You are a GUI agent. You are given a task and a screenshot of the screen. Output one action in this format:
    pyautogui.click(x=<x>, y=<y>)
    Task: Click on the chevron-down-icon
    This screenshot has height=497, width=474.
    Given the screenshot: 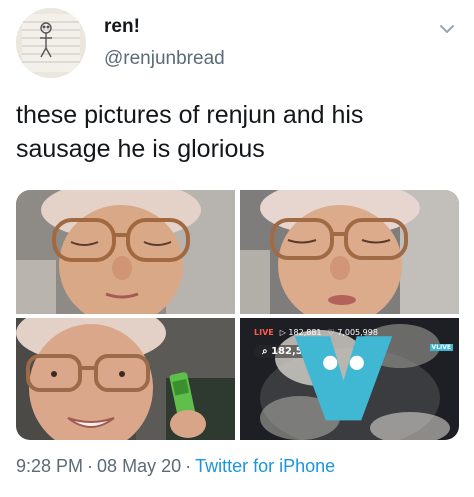 What is the action you would take?
    pyautogui.click(x=447, y=29)
    